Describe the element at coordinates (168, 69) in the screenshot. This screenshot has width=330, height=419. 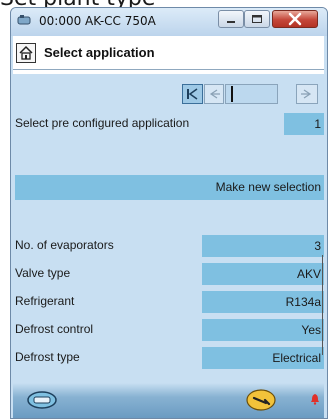
I see `divider` at that location.